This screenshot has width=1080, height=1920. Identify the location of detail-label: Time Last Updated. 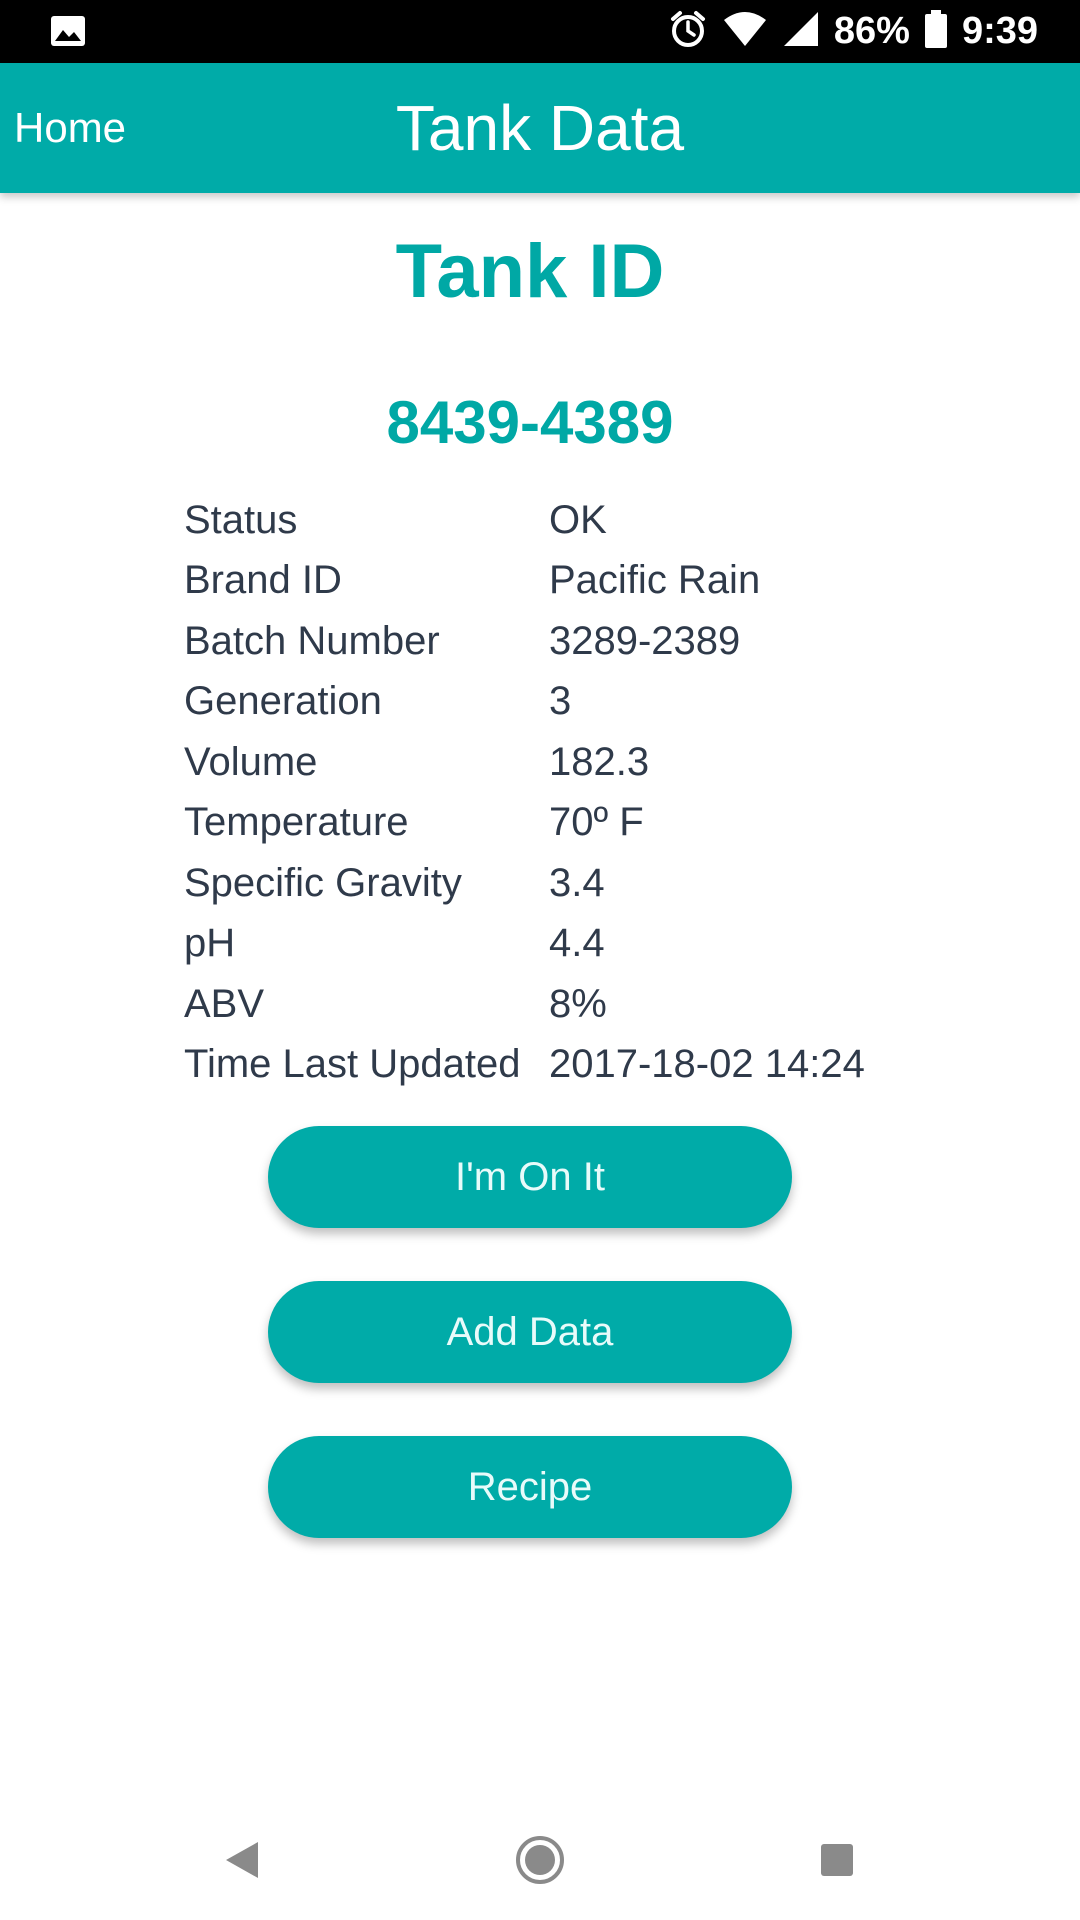
(352, 1064).